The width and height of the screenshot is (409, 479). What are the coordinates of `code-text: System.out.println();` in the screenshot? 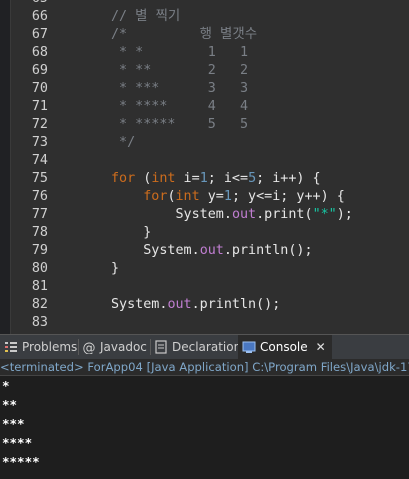 It's located at (195, 305).